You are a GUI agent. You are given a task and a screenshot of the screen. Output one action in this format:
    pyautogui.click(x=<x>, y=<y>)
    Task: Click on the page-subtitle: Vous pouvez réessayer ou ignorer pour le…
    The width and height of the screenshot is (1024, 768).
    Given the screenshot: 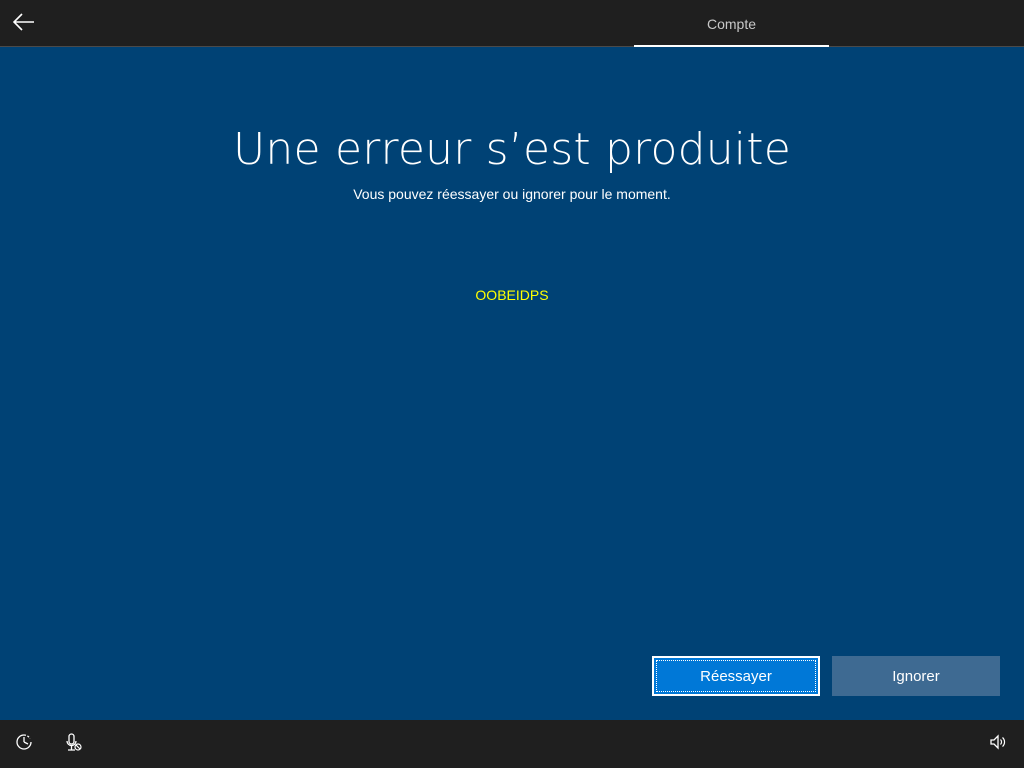 What is the action you would take?
    pyautogui.click(x=512, y=194)
    